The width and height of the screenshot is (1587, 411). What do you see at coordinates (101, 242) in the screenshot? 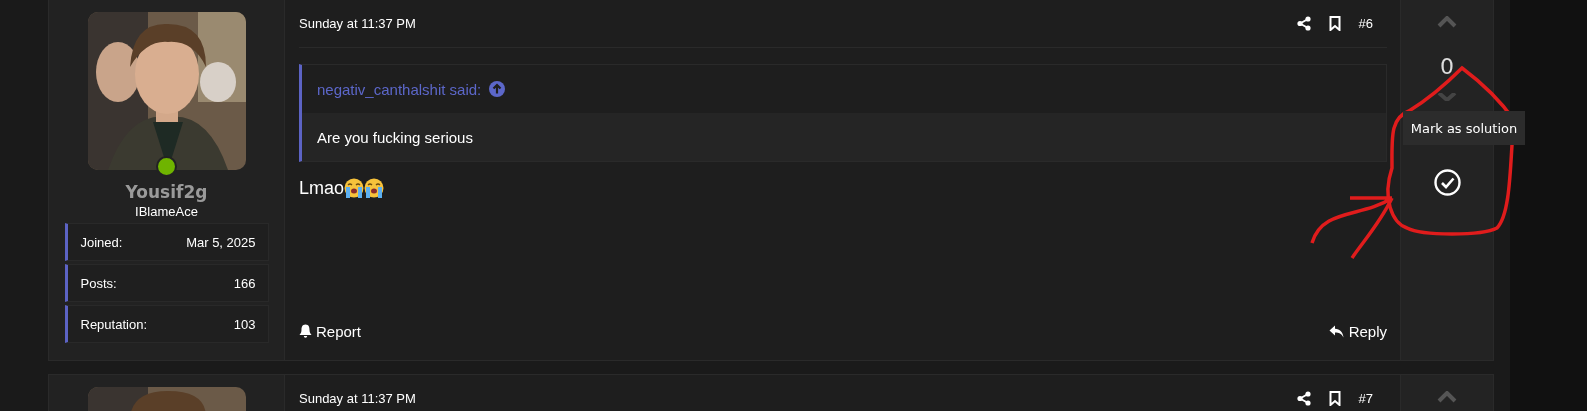
I see `stat-label: Joined:` at bounding box center [101, 242].